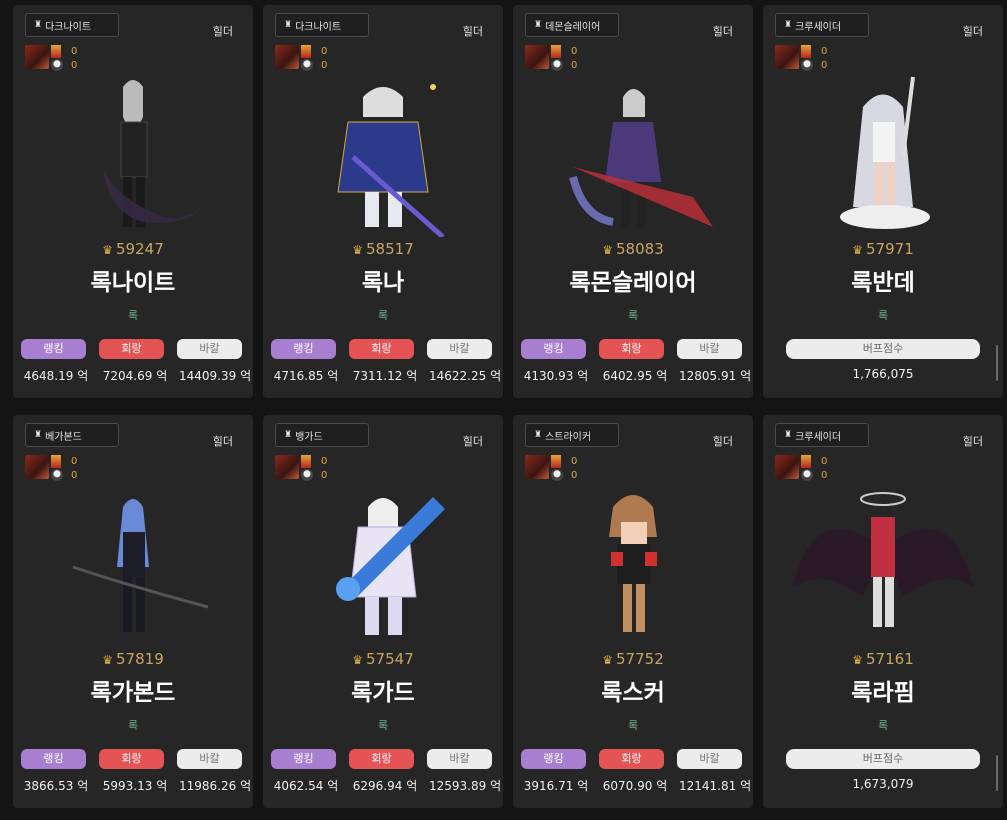  I want to click on corridor-value: 6296.94 억, so click(385, 786).